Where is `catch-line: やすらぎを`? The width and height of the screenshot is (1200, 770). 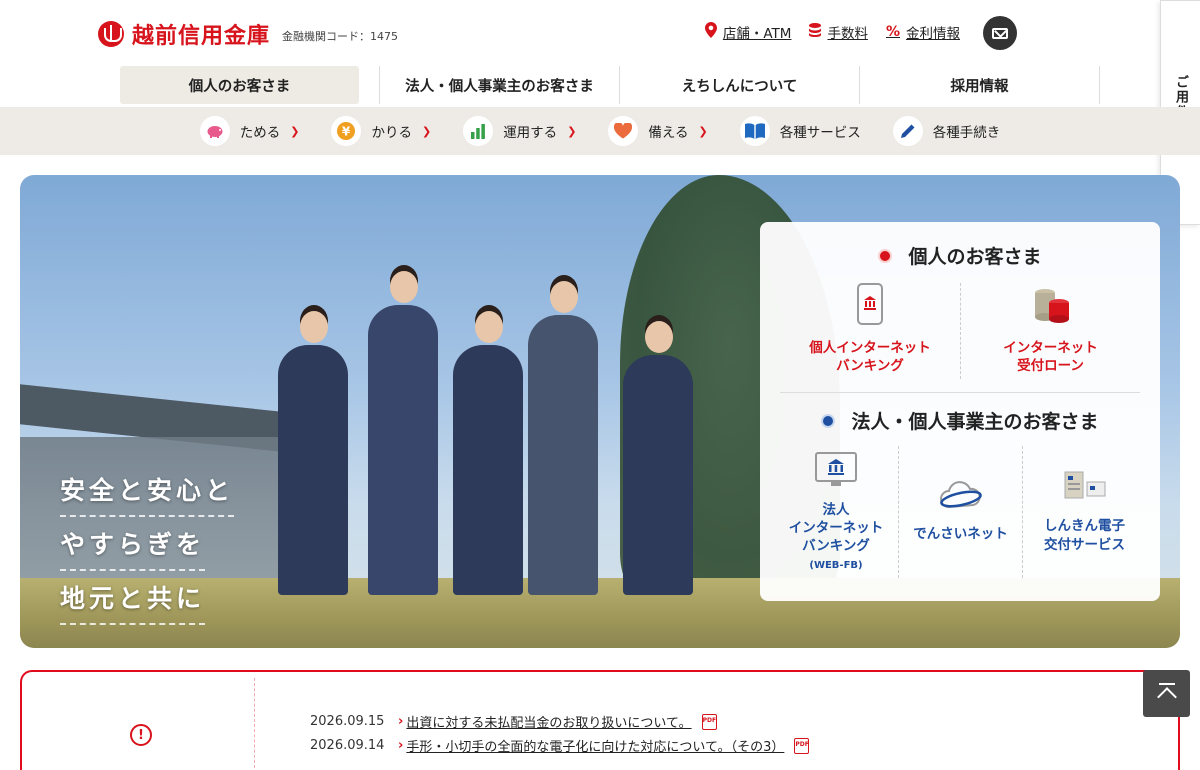
catch-line: やすらぎを is located at coordinates (133, 545).